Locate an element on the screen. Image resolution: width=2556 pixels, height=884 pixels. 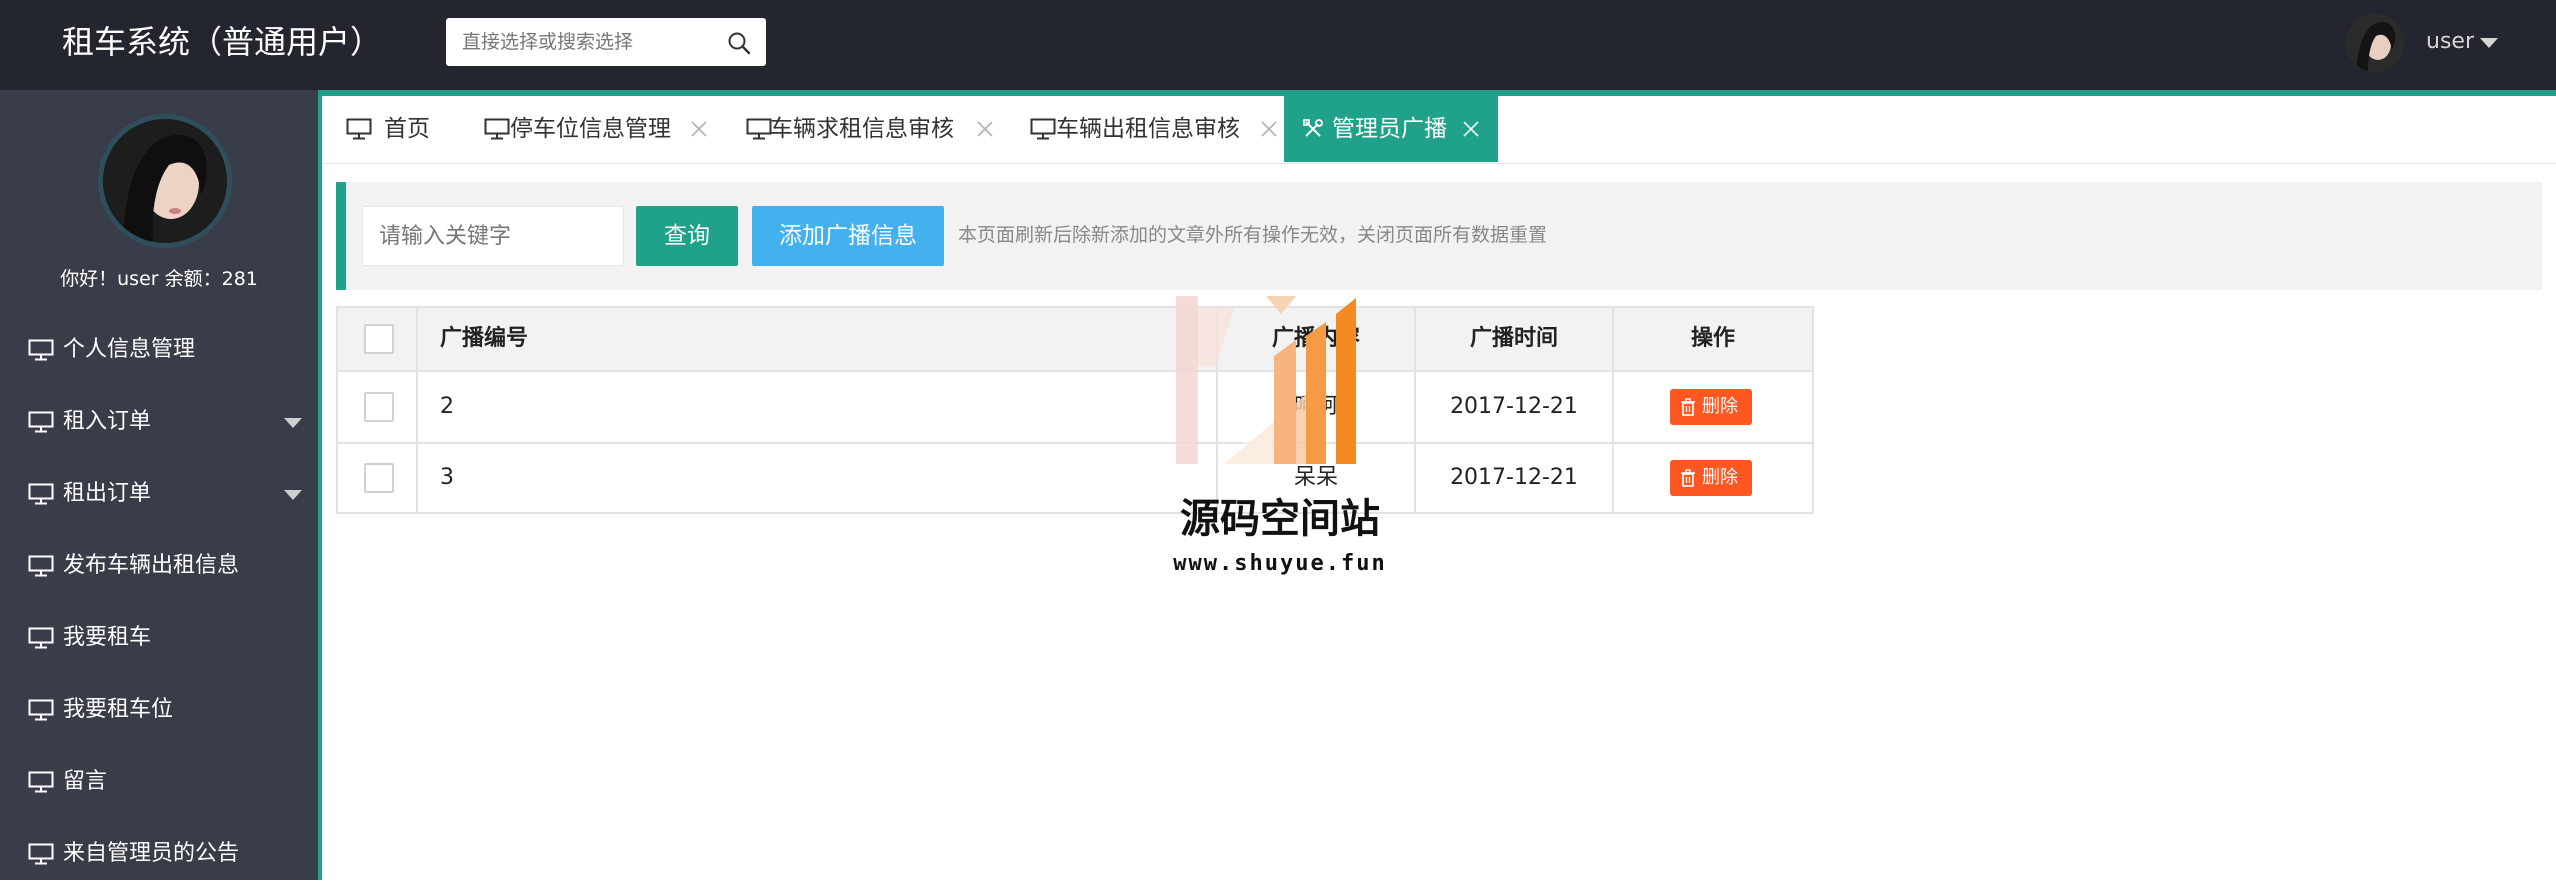
table-row: 2 呵呵 2017-12-21 删除 is located at coordinates (1075, 406).